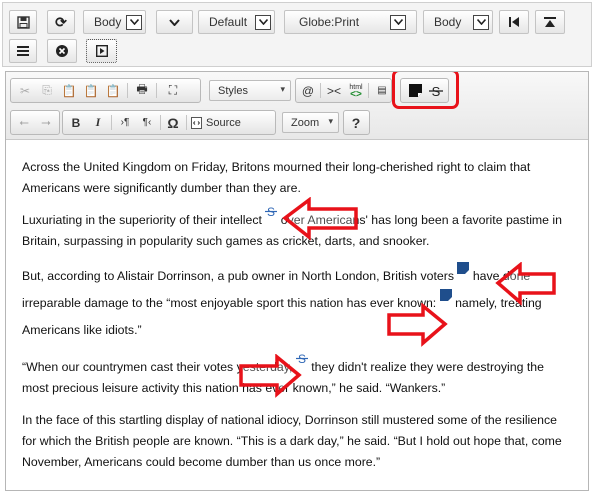  I want to click on bold-button: B, so click(76, 122).